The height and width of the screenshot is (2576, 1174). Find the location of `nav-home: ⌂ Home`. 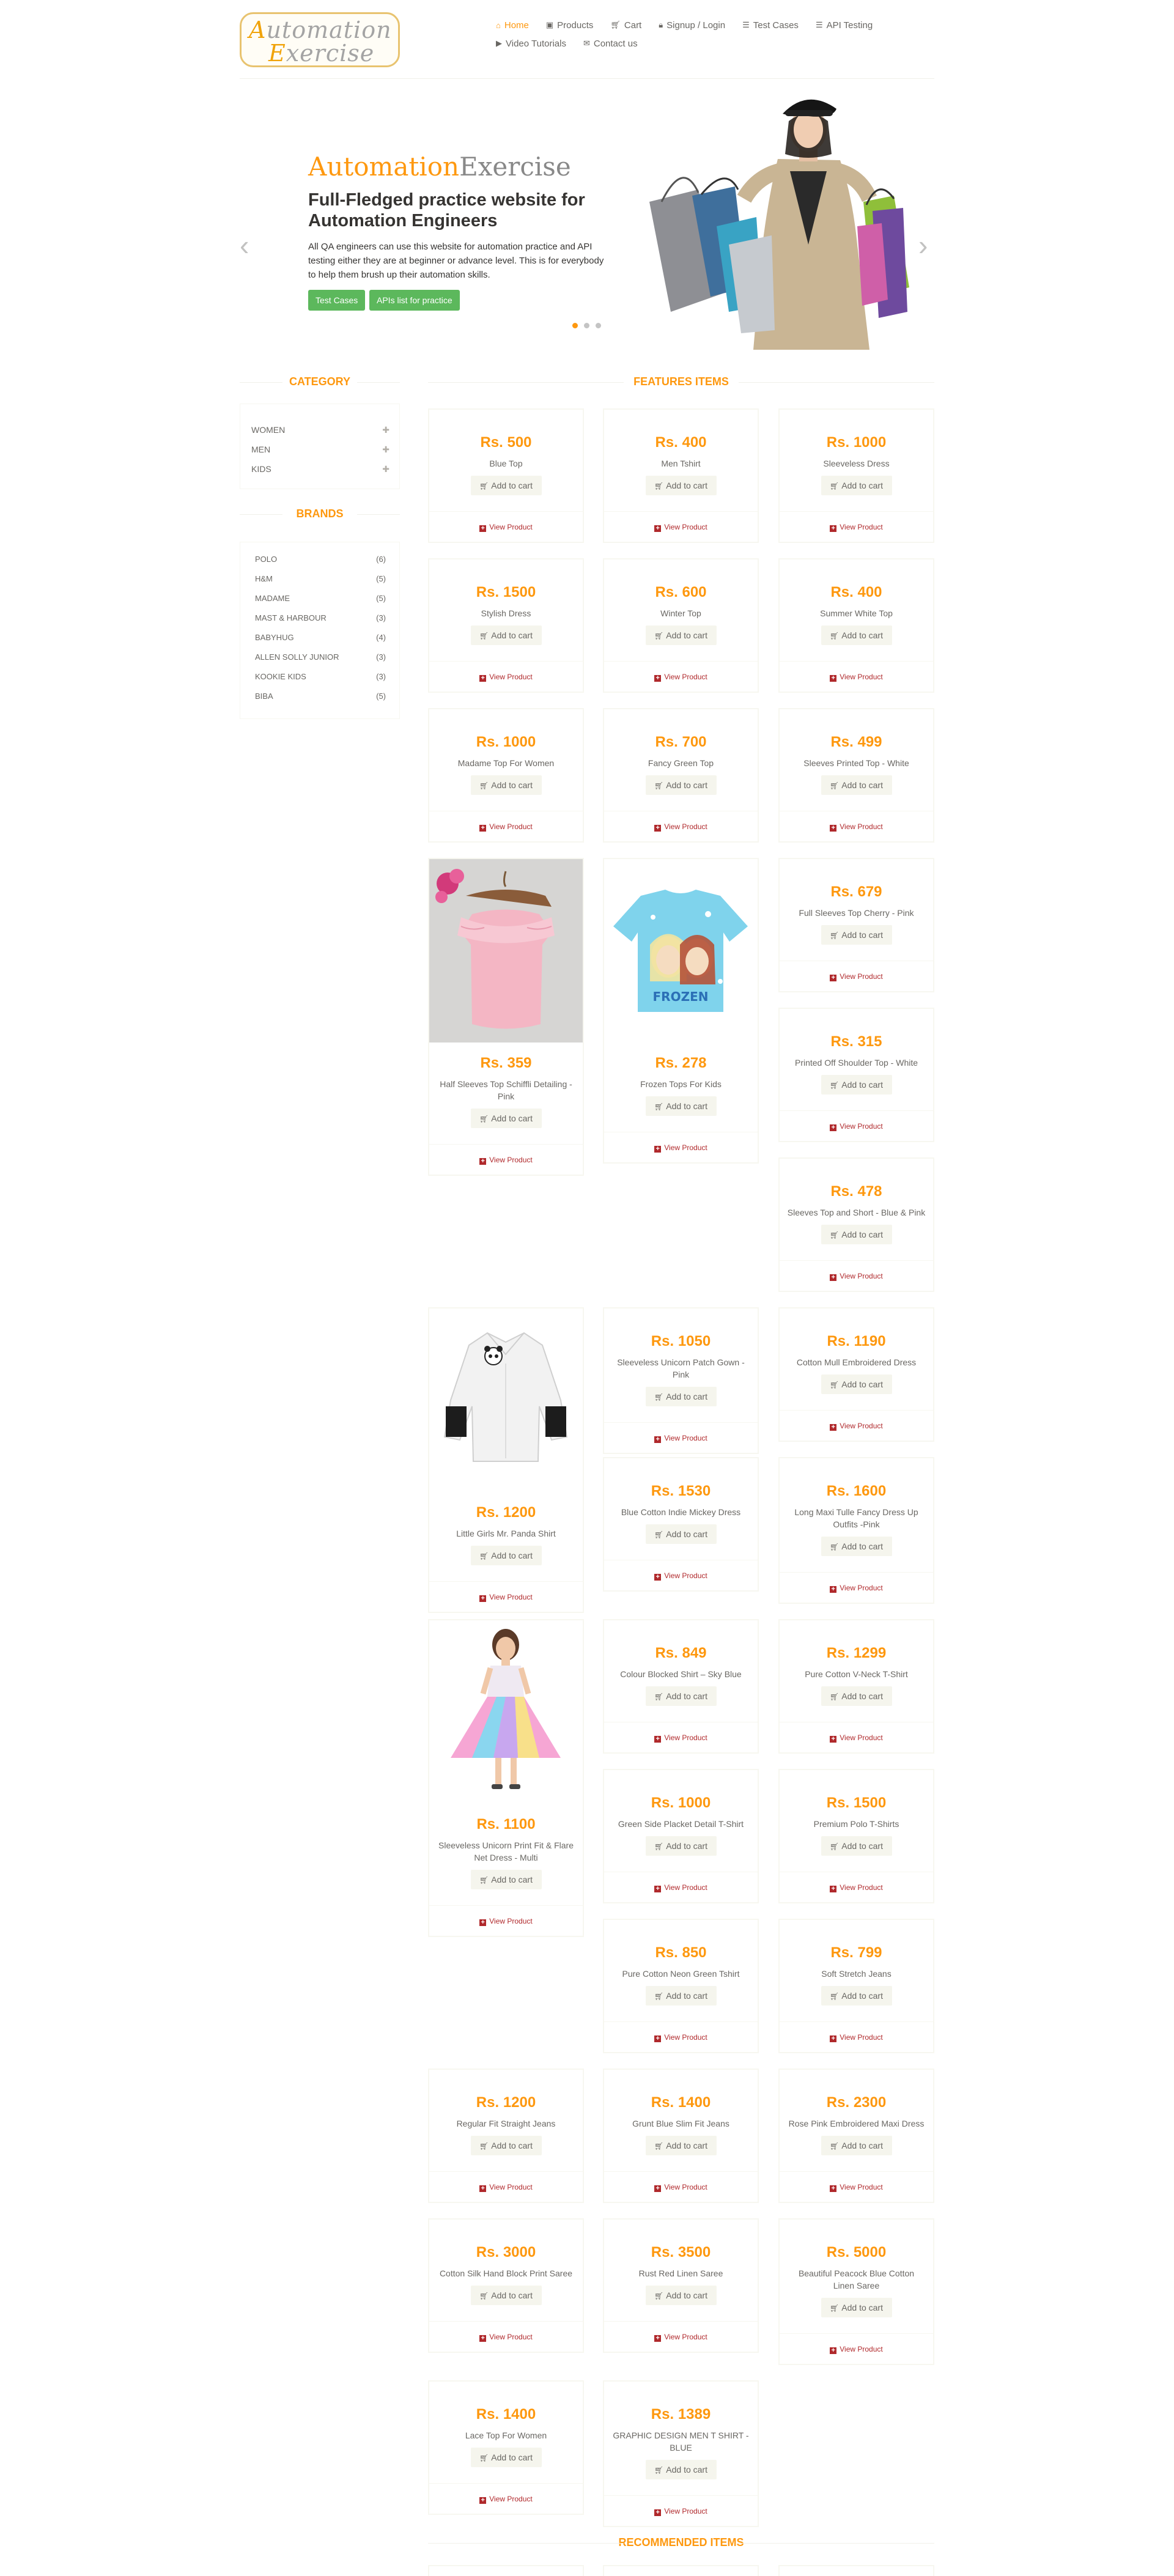

nav-home: ⌂ Home is located at coordinates (512, 25).